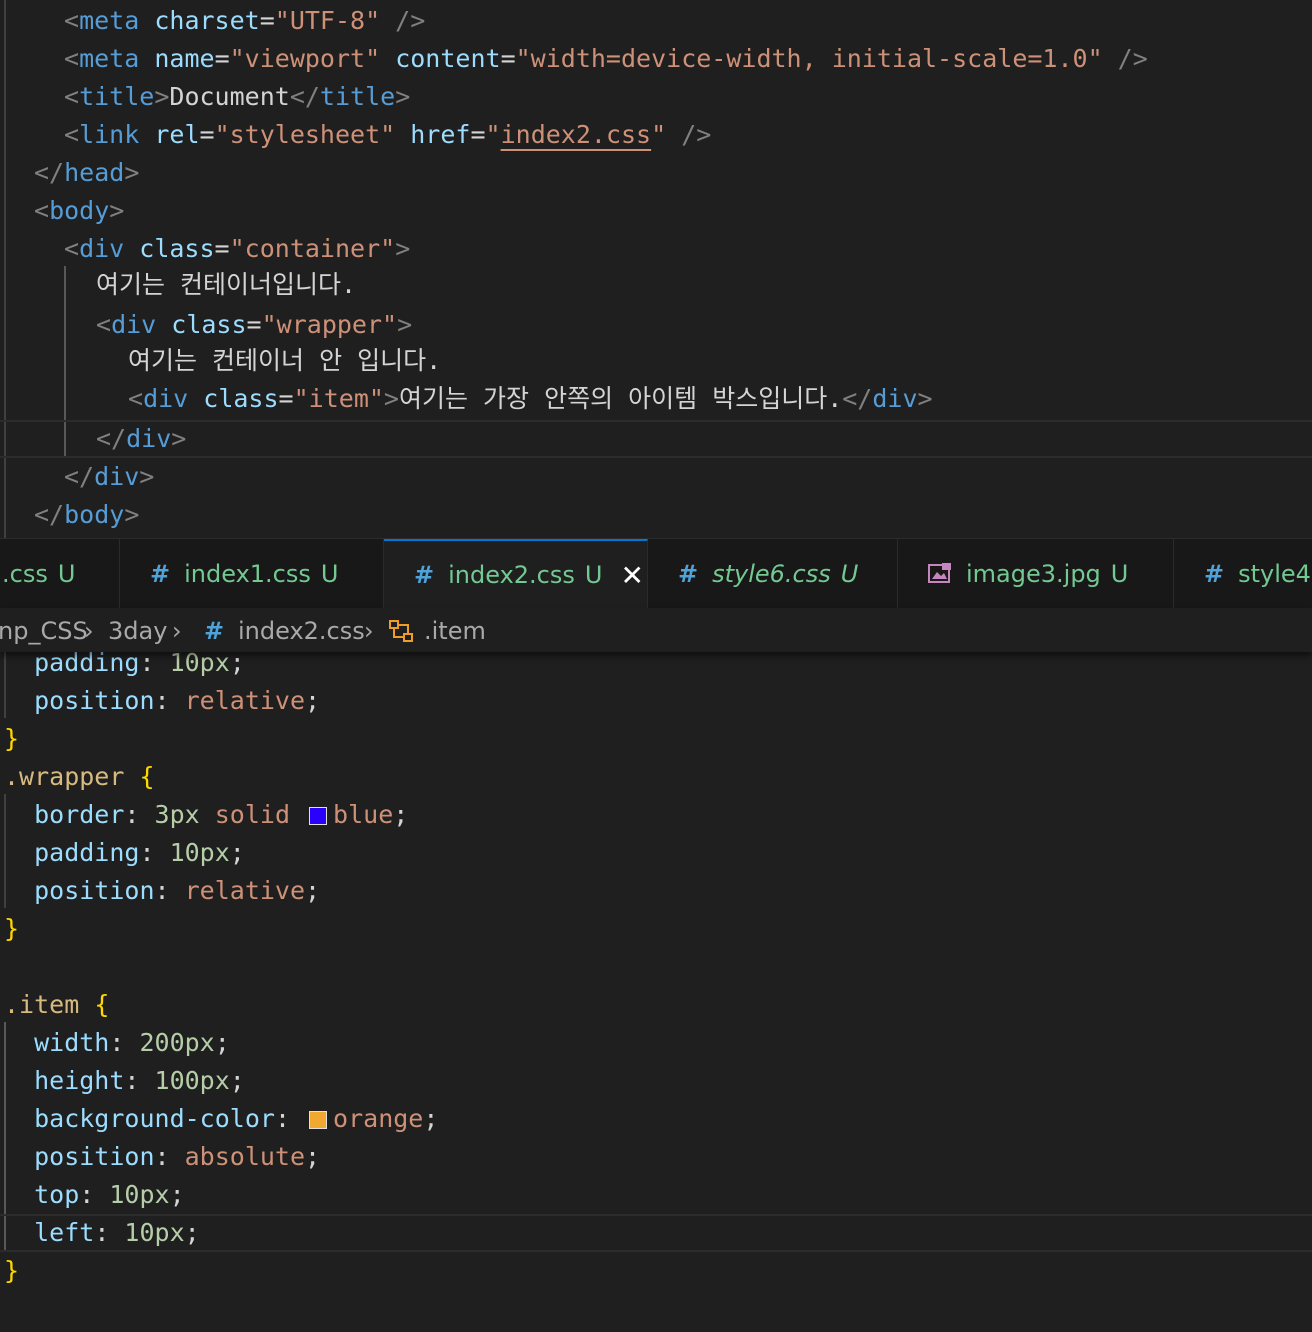 This screenshot has width=1312, height=1332. I want to click on tab-label: image3.jpg, so click(1033, 573).